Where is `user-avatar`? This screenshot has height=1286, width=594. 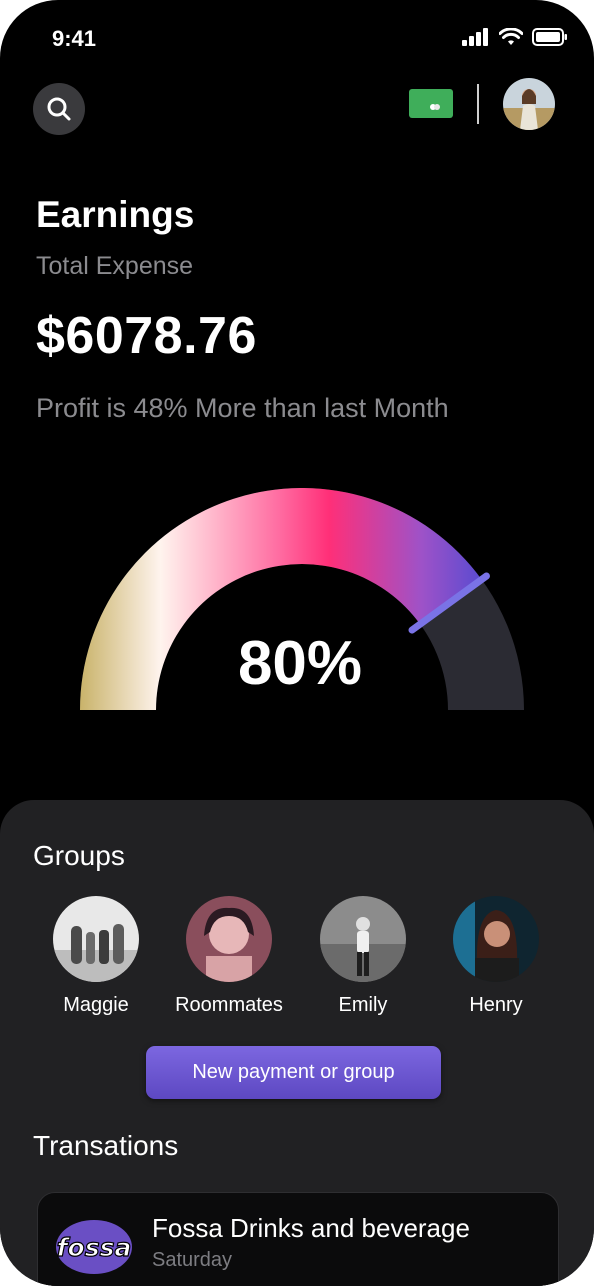 user-avatar is located at coordinates (529, 104).